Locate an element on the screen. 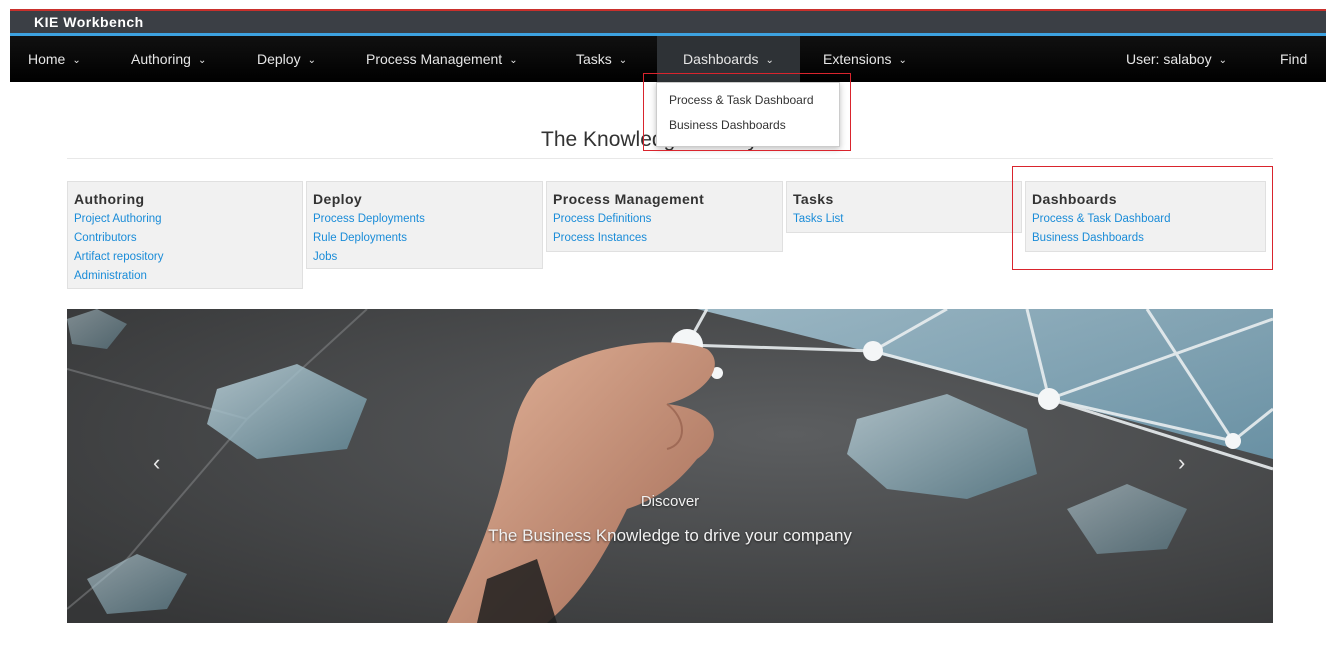 This screenshot has height=646, width=1326. user-menu-label: User: salaboy is located at coordinates (1169, 59).